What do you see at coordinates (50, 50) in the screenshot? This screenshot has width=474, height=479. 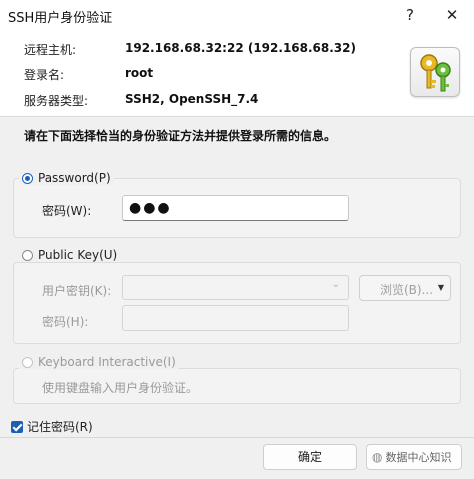 I see `remote-host-label: 远程主机:` at bounding box center [50, 50].